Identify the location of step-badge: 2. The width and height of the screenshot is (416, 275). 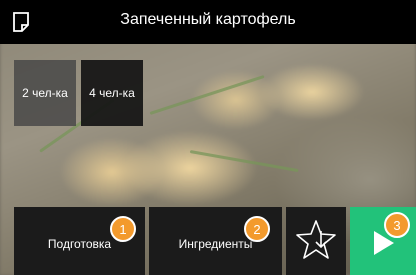
(257, 229).